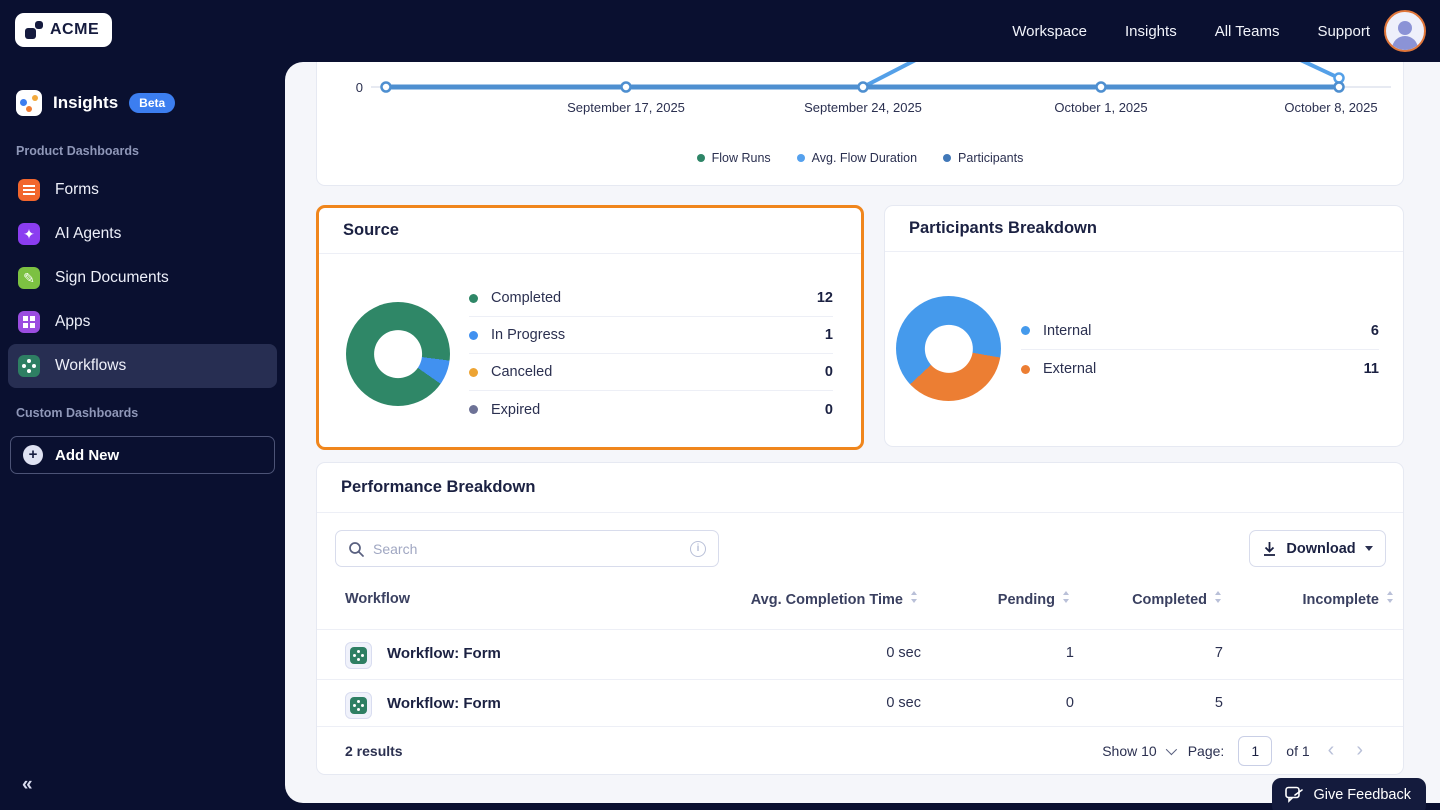  Describe the element at coordinates (473, 335) in the screenshot. I see `in-progress-dot-icon` at that location.